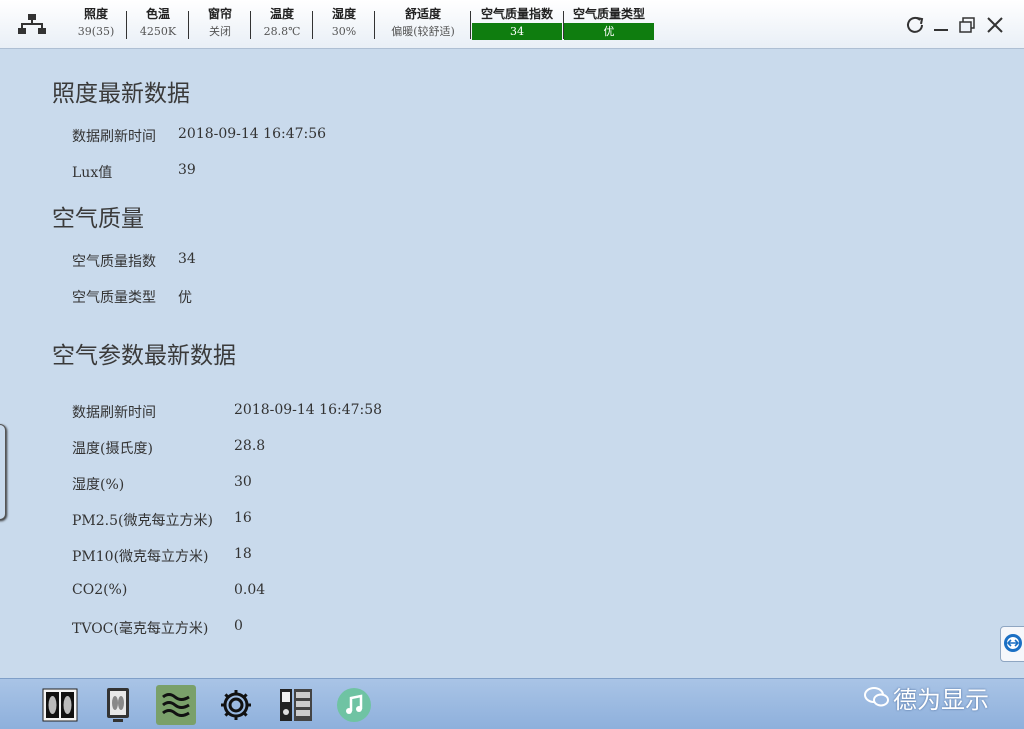  What do you see at coordinates (517, 31) in the screenshot?
I see `metric-value: 34` at bounding box center [517, 31].